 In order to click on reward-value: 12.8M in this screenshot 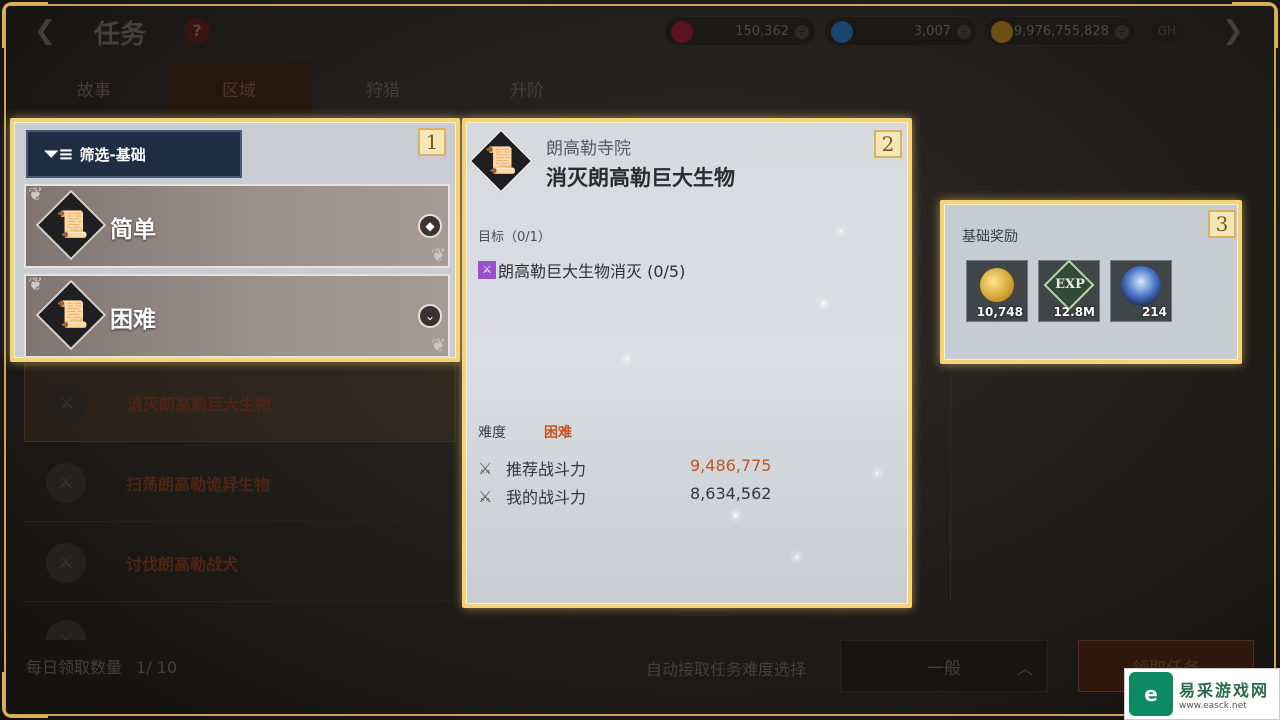, I will do `click(1074, 312)`.